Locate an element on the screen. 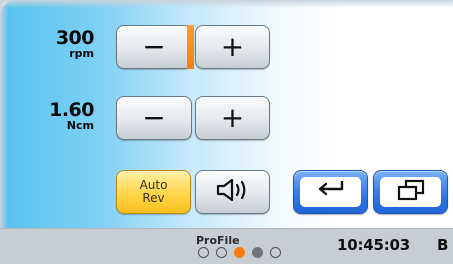 The image size is (453, 264). program-name: ProFile is located at coordinates (218, 240).